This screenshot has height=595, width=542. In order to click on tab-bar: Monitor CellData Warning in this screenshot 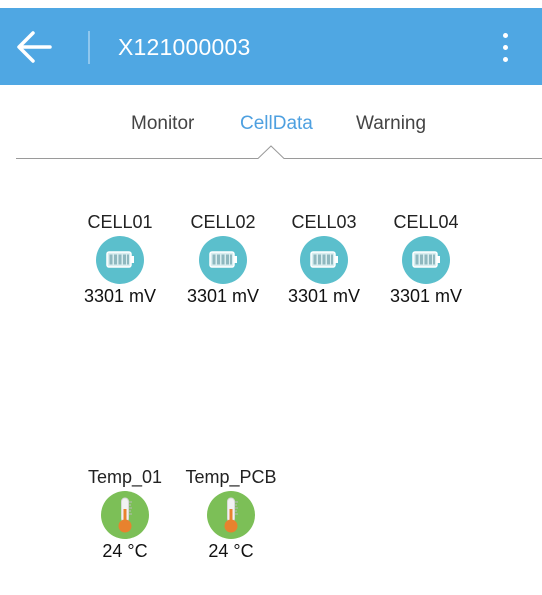, I will do `click(271, 125)`.